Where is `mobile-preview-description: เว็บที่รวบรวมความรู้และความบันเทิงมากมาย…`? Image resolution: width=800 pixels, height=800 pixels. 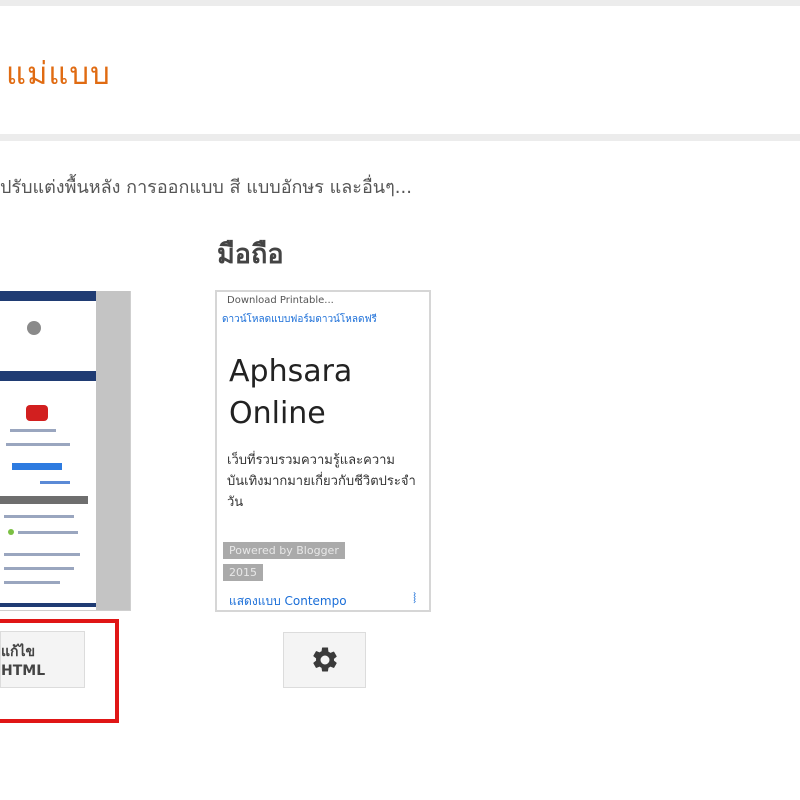 mobile-preview-description: เว็บที่รวบรวมความรู้และความบันเทิงมากมาย… is located at coordinates (321, 481).